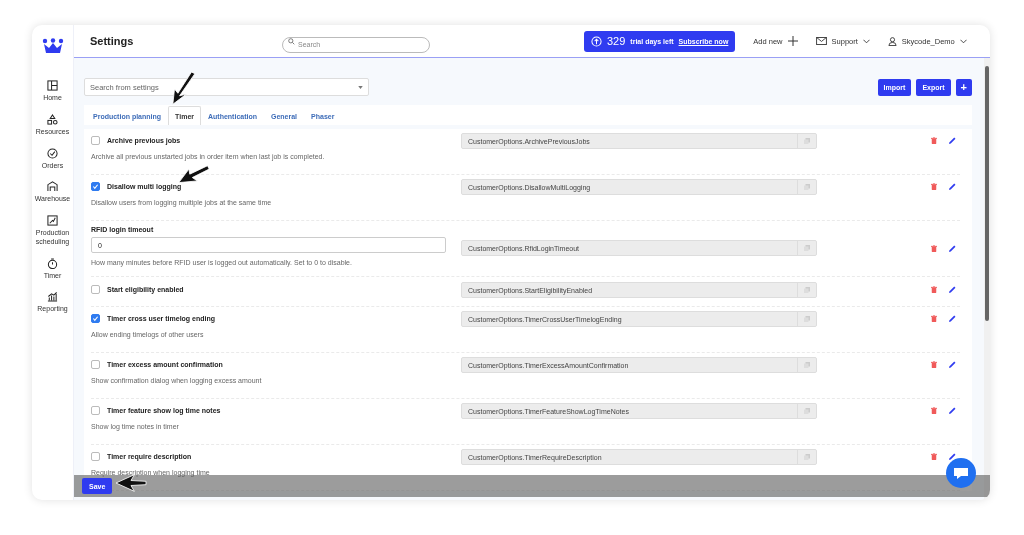  What do you see at coordinates (194, 175) in the screenshot?
I see `pointer-arrow` at bounding box center [194, 175].